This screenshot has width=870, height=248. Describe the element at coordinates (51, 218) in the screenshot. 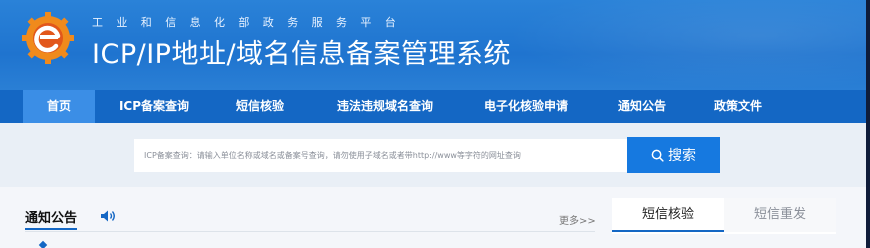

I see `notices-heading: 通知公告` at that location.